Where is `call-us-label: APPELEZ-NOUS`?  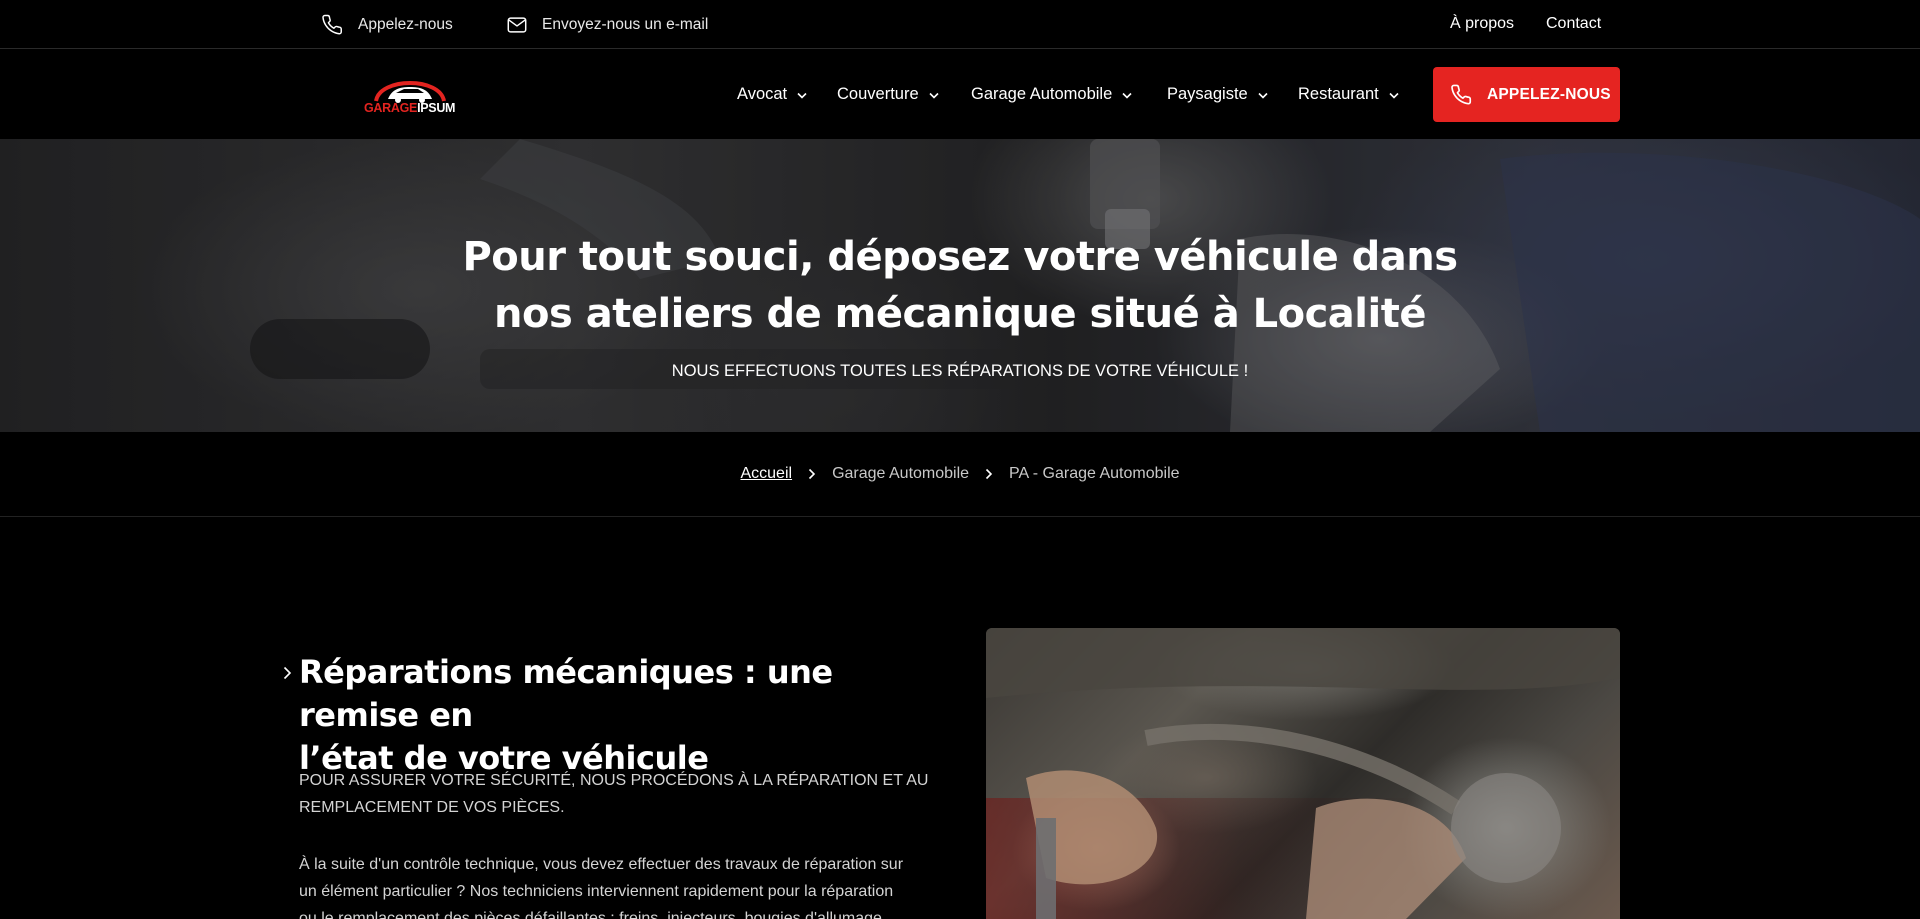 call-us-label: APPELEZ-NOUS is located at coordinates (1549, 94).